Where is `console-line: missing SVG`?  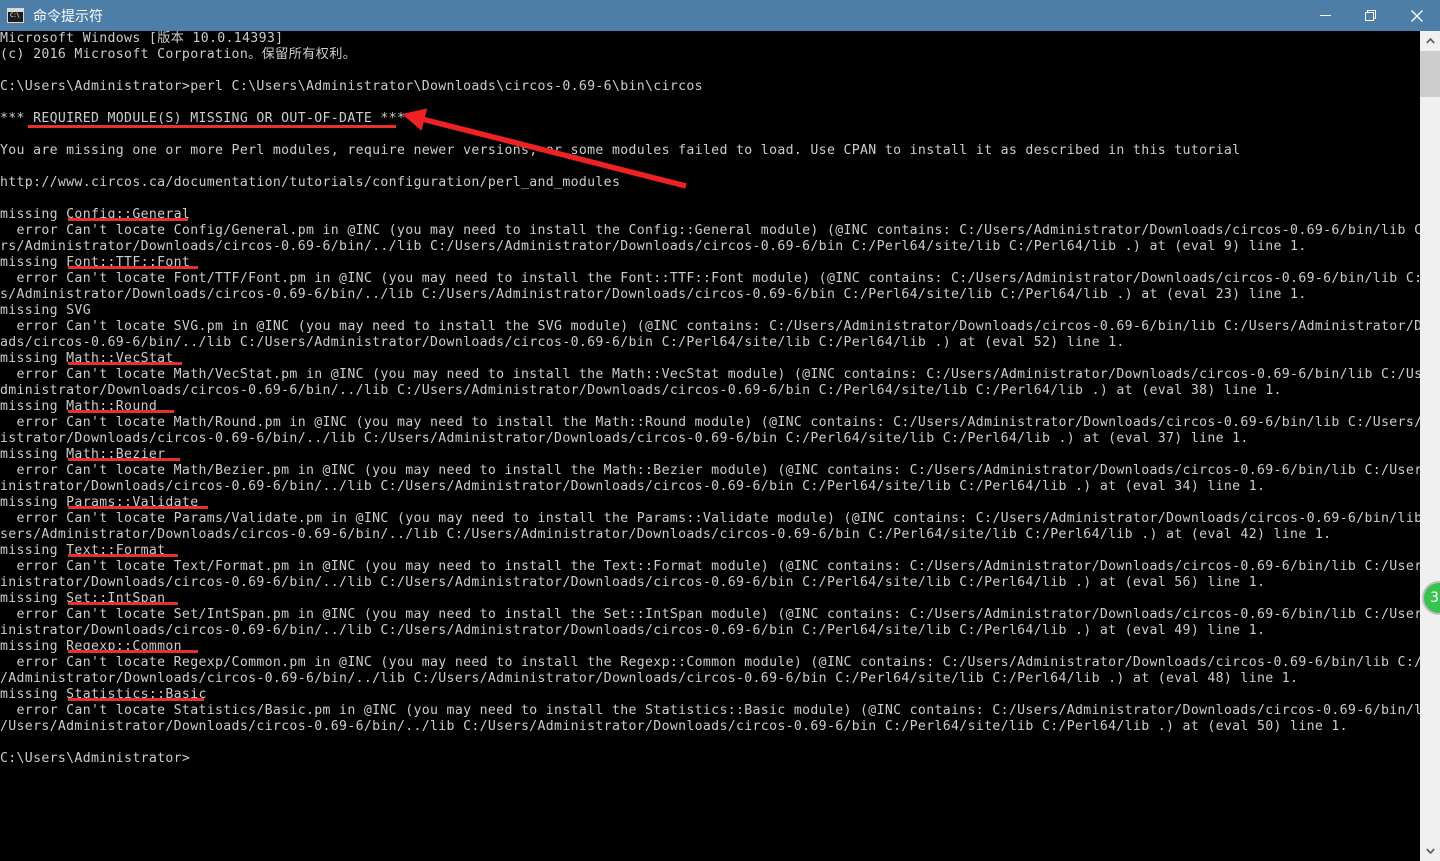
console-line: missing SVG is located at coordinates (45, 310).